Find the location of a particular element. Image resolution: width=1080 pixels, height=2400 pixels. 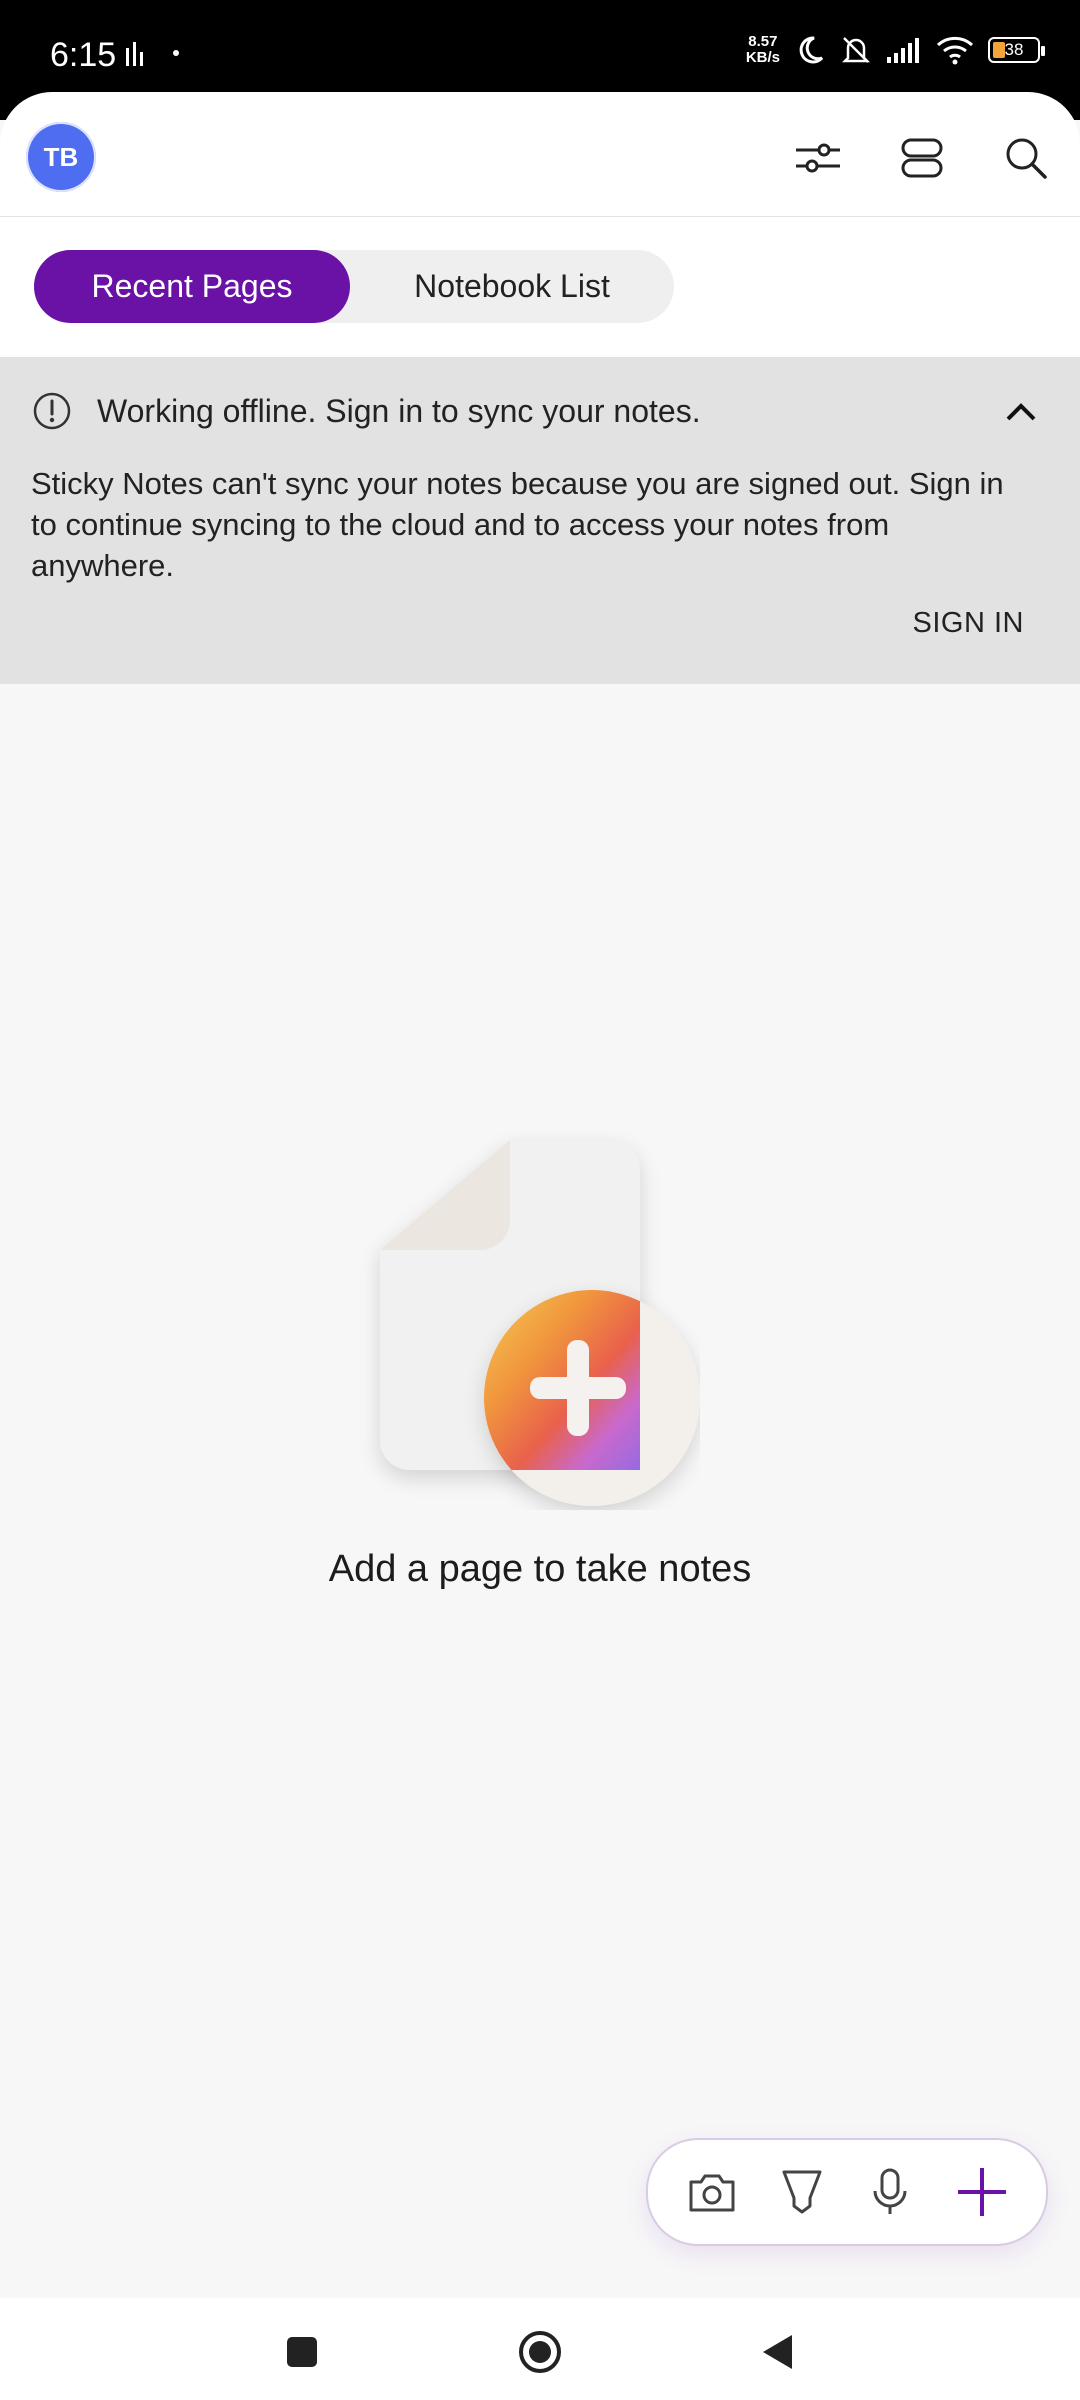

add-page-button is located at coordinates (982, 2192).